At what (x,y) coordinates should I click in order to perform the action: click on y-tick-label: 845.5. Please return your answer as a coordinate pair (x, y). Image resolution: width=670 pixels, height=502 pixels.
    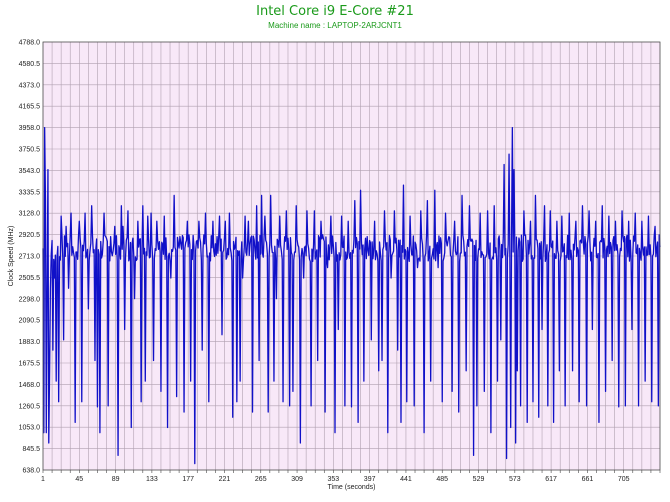
    Looking at the image, I should click on (31, 449).